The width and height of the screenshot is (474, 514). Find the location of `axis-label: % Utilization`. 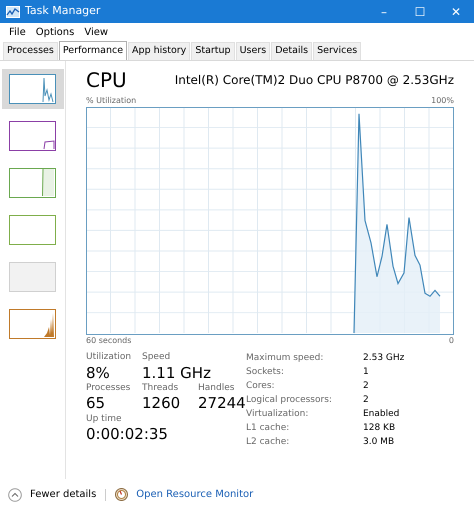

axis-label: % Utilization is located at coordinates (111, 101).